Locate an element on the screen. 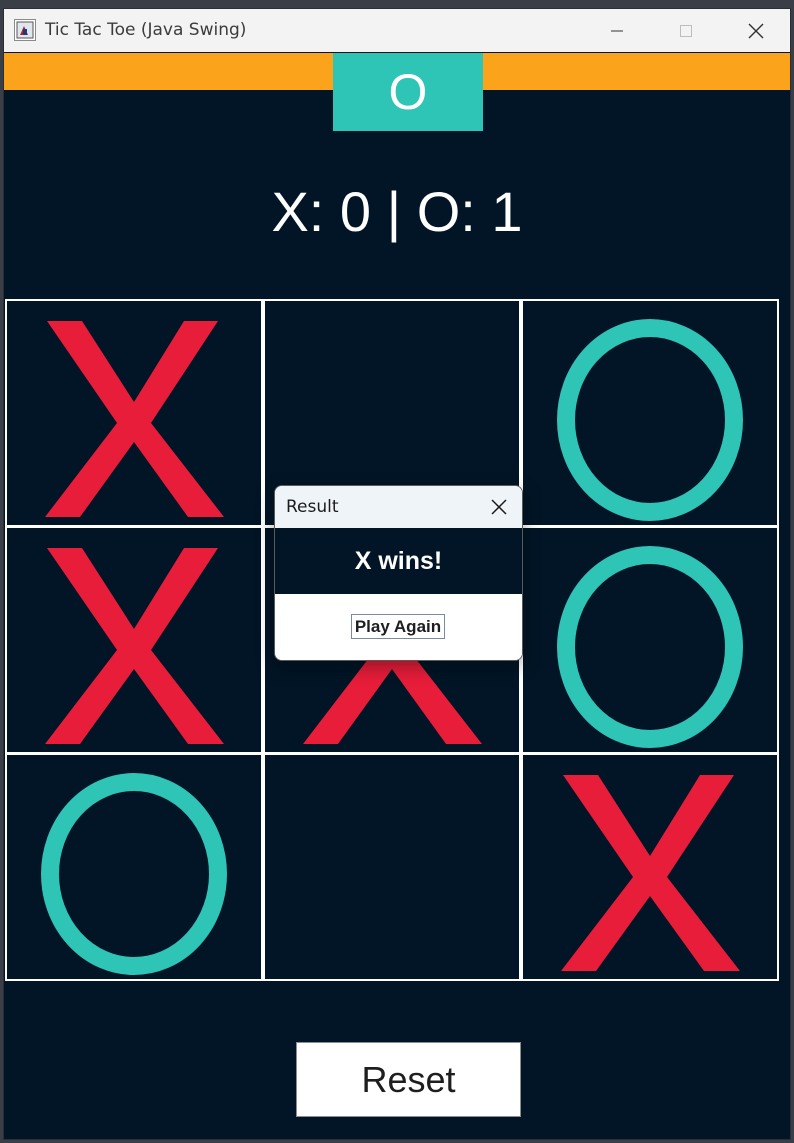 The width and height of the screenshot is (794, 1143). window-title: Tic Tac Toe (Java Swing) is located at coordinates (146, 30).